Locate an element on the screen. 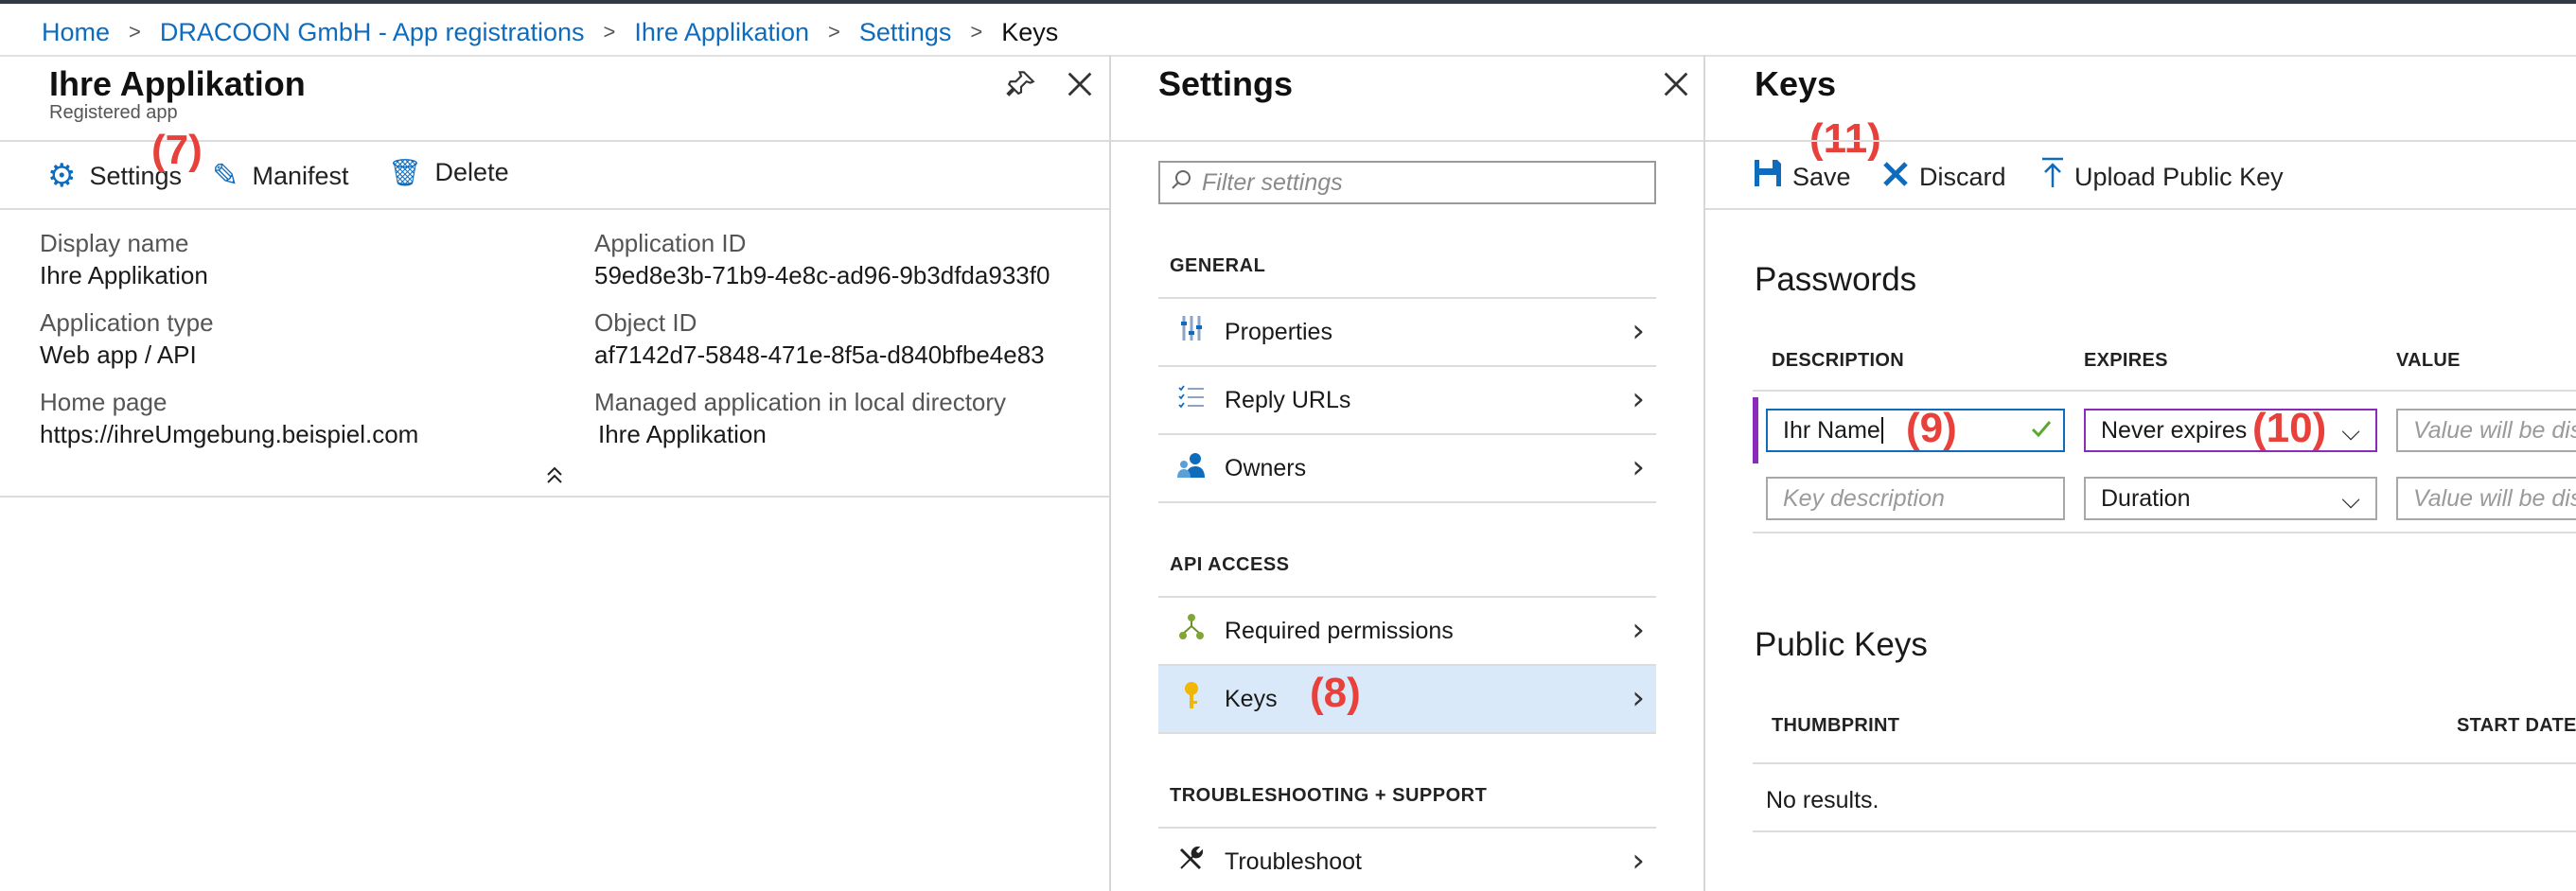  panel-title: Settings is located at coordinates (1226, 84).